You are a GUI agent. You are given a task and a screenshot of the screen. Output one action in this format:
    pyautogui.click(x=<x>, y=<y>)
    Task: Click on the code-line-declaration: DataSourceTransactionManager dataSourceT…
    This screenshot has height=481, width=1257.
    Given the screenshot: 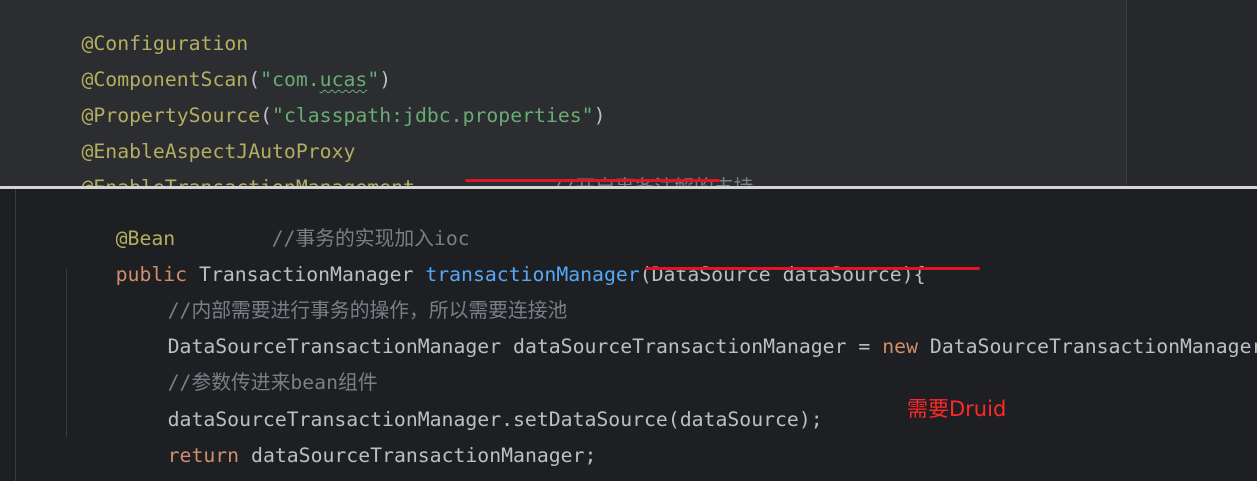 What is the action you would take?
    pyautogui.click(x=688, y=333)
    